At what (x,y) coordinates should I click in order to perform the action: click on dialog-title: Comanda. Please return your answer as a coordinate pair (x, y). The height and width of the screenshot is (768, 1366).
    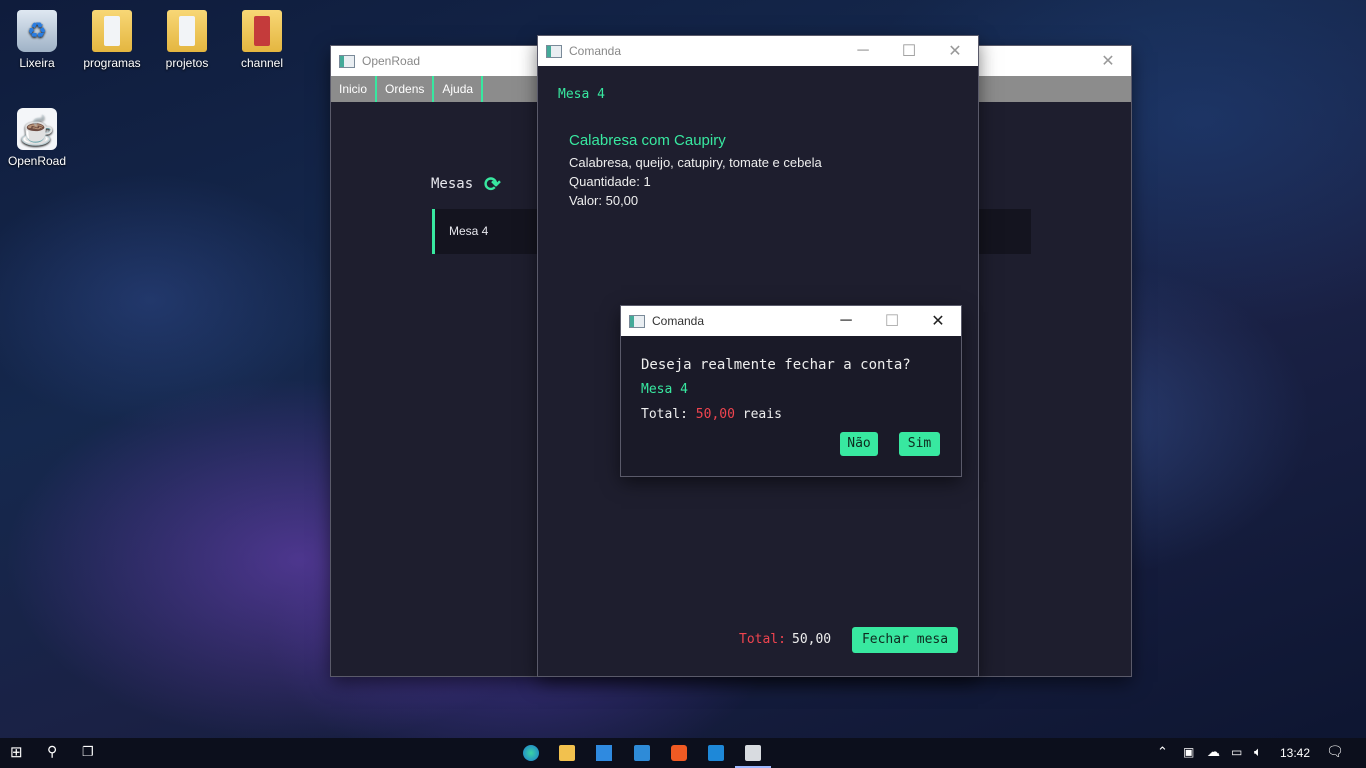
    Looking at the image, I should click on (678, 321).